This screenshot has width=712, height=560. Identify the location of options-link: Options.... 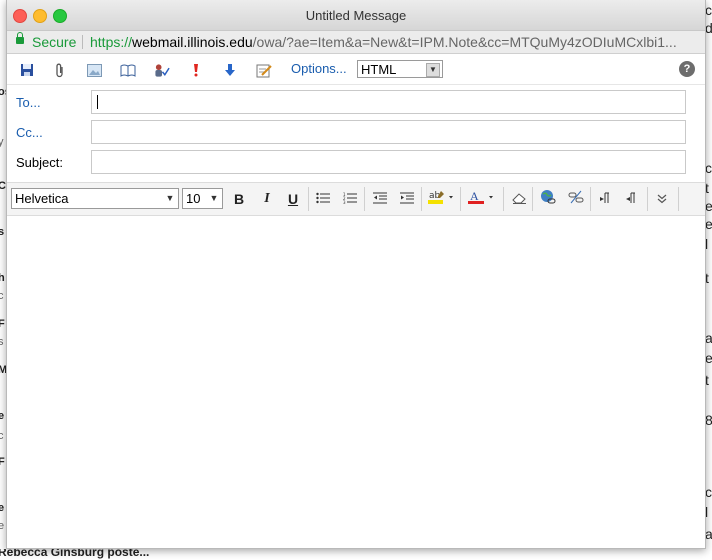
(319, 68).